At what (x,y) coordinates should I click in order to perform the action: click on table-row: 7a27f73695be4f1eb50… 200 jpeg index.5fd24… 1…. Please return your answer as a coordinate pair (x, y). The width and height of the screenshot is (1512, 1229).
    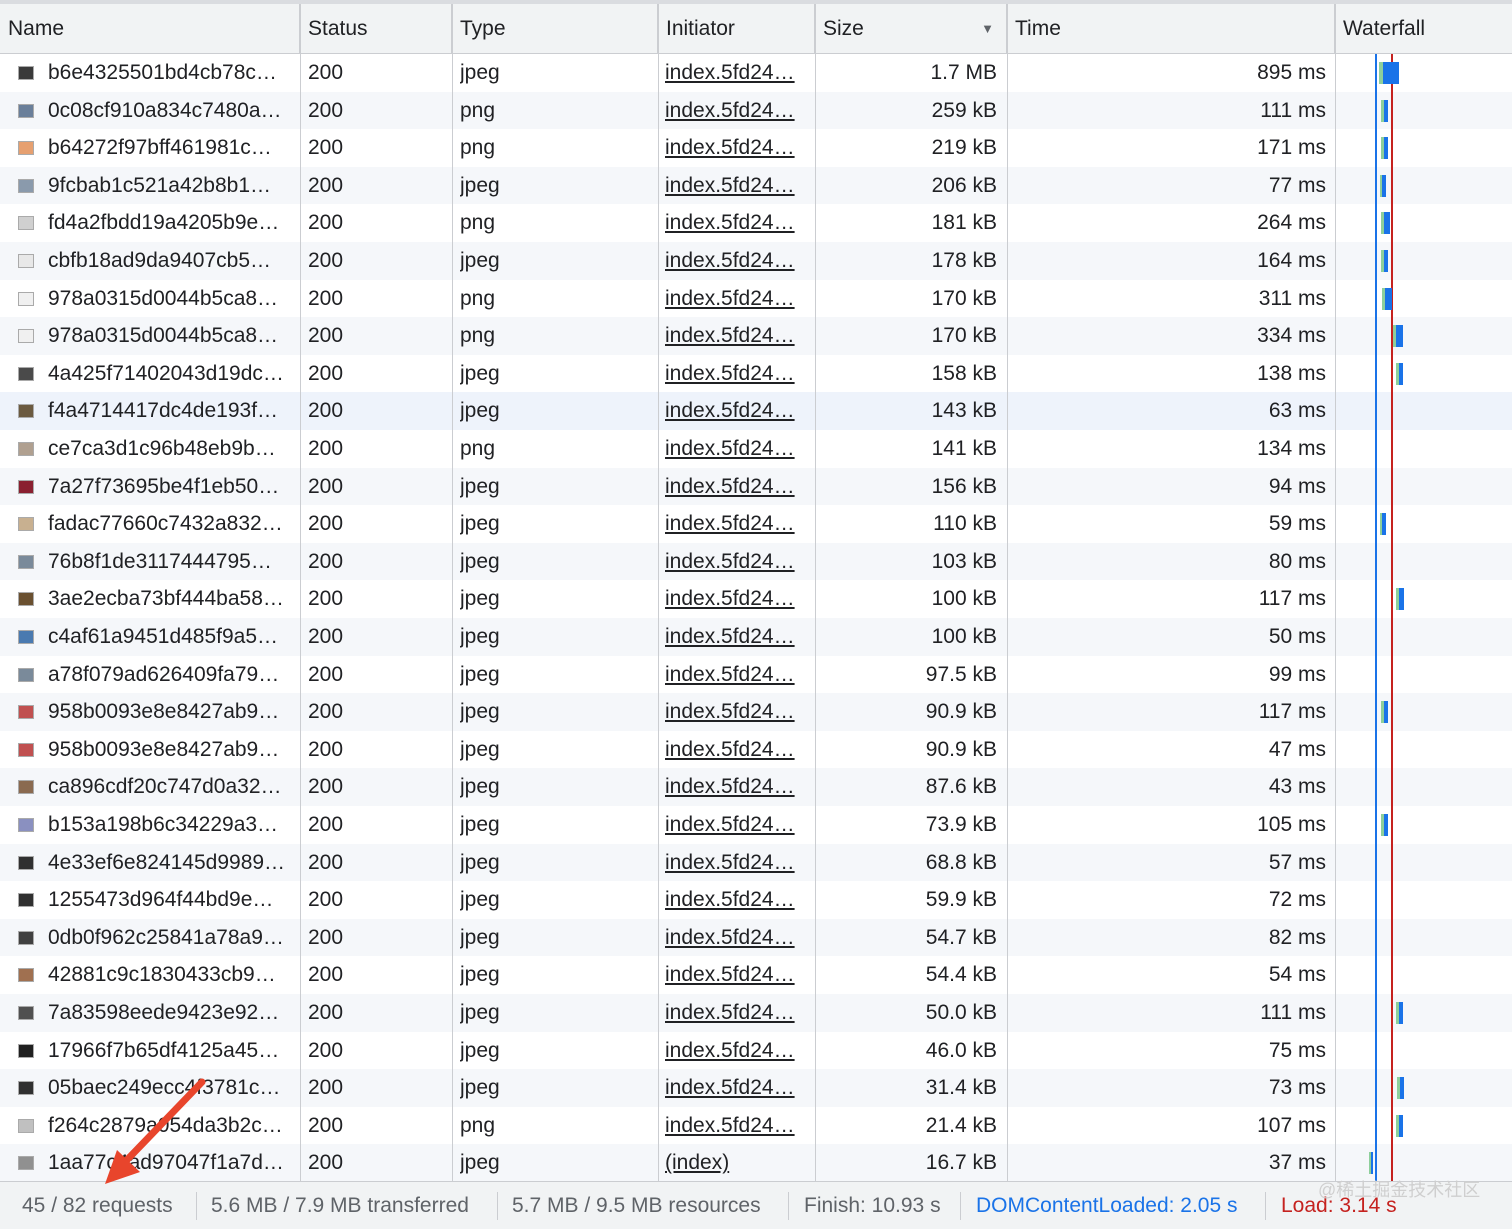
    Looking at the image, I should click on (756, 486).